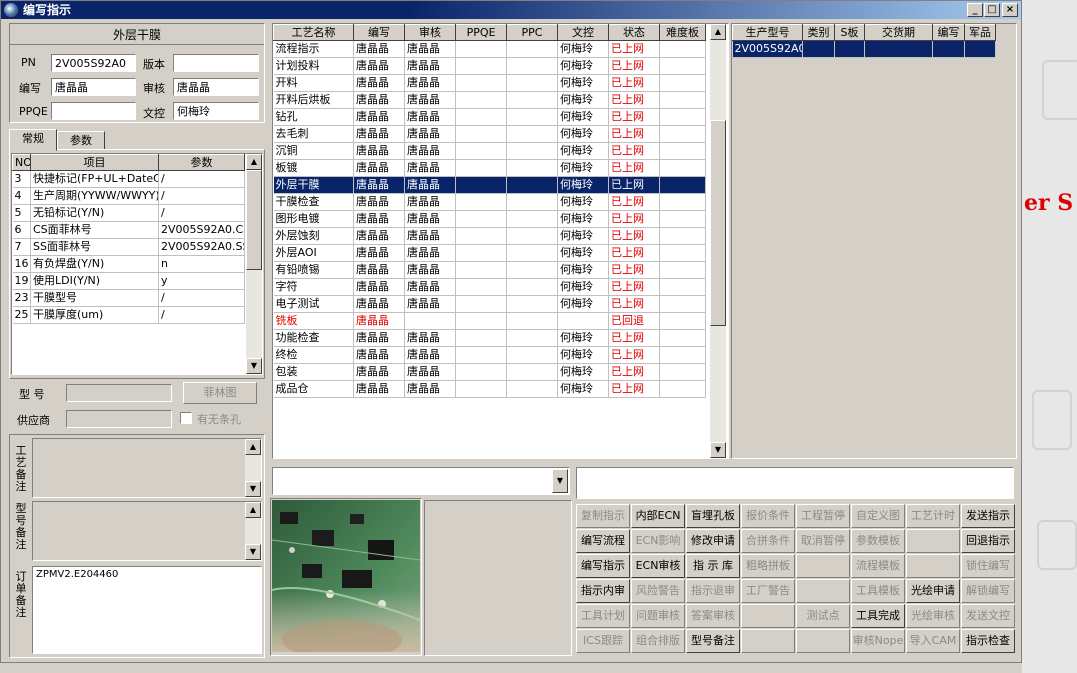 The image size is (1077, 673). I want to click on action-button: 内部ECN, so click(658, 516).